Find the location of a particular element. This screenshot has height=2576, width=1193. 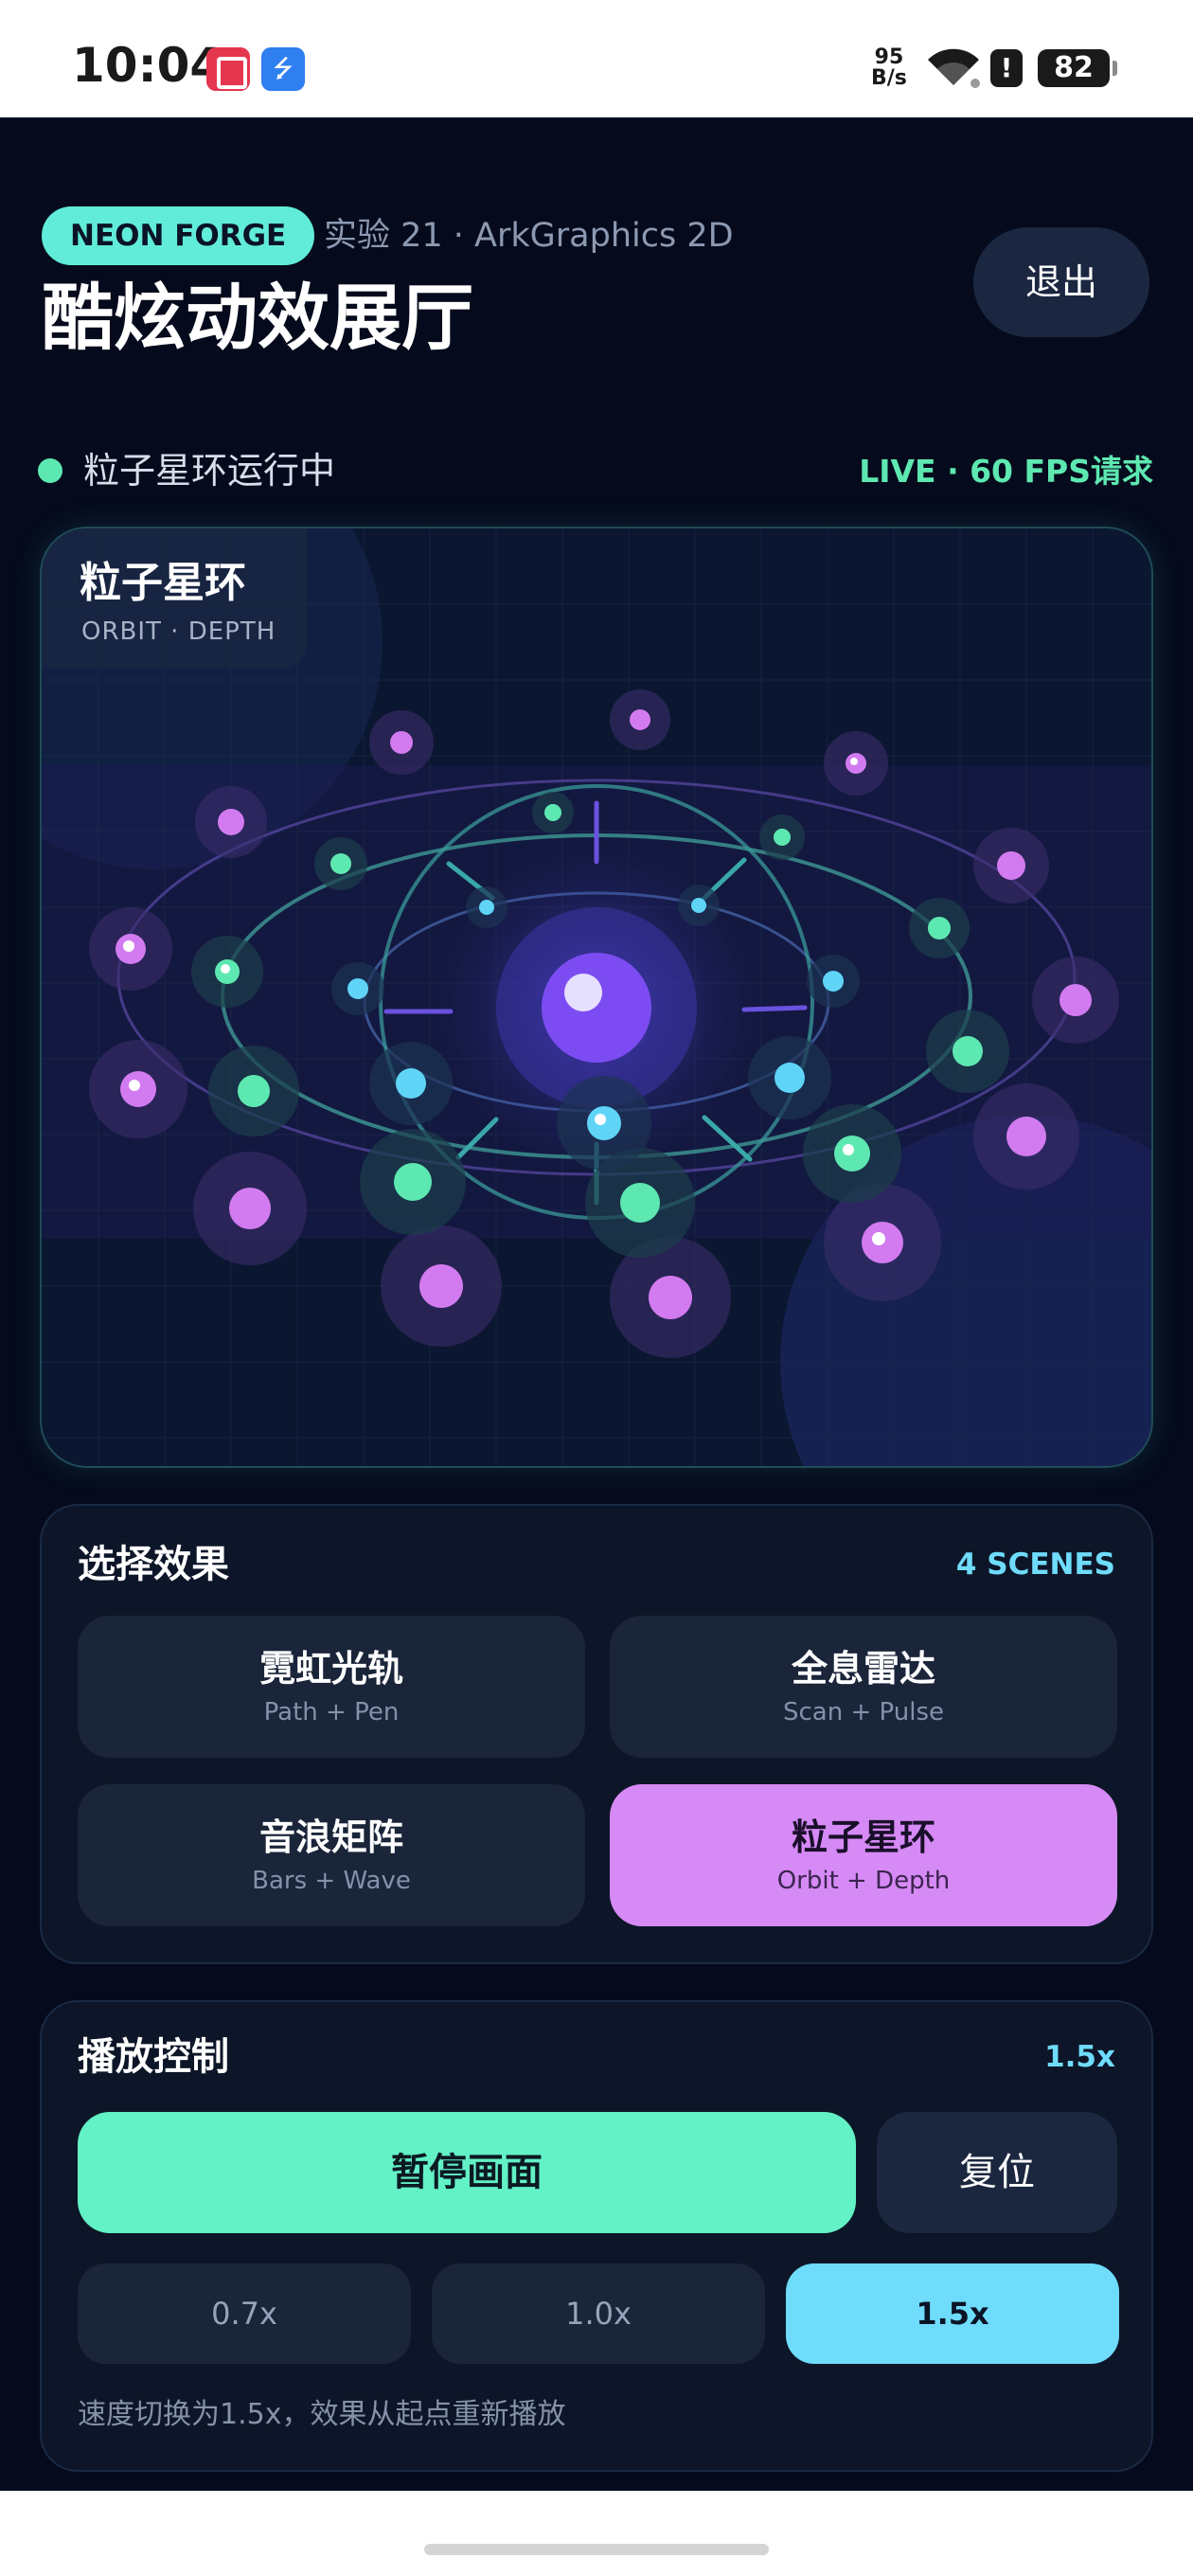

brand-badge: NEON FORGE is located at coordinates (178, 235).